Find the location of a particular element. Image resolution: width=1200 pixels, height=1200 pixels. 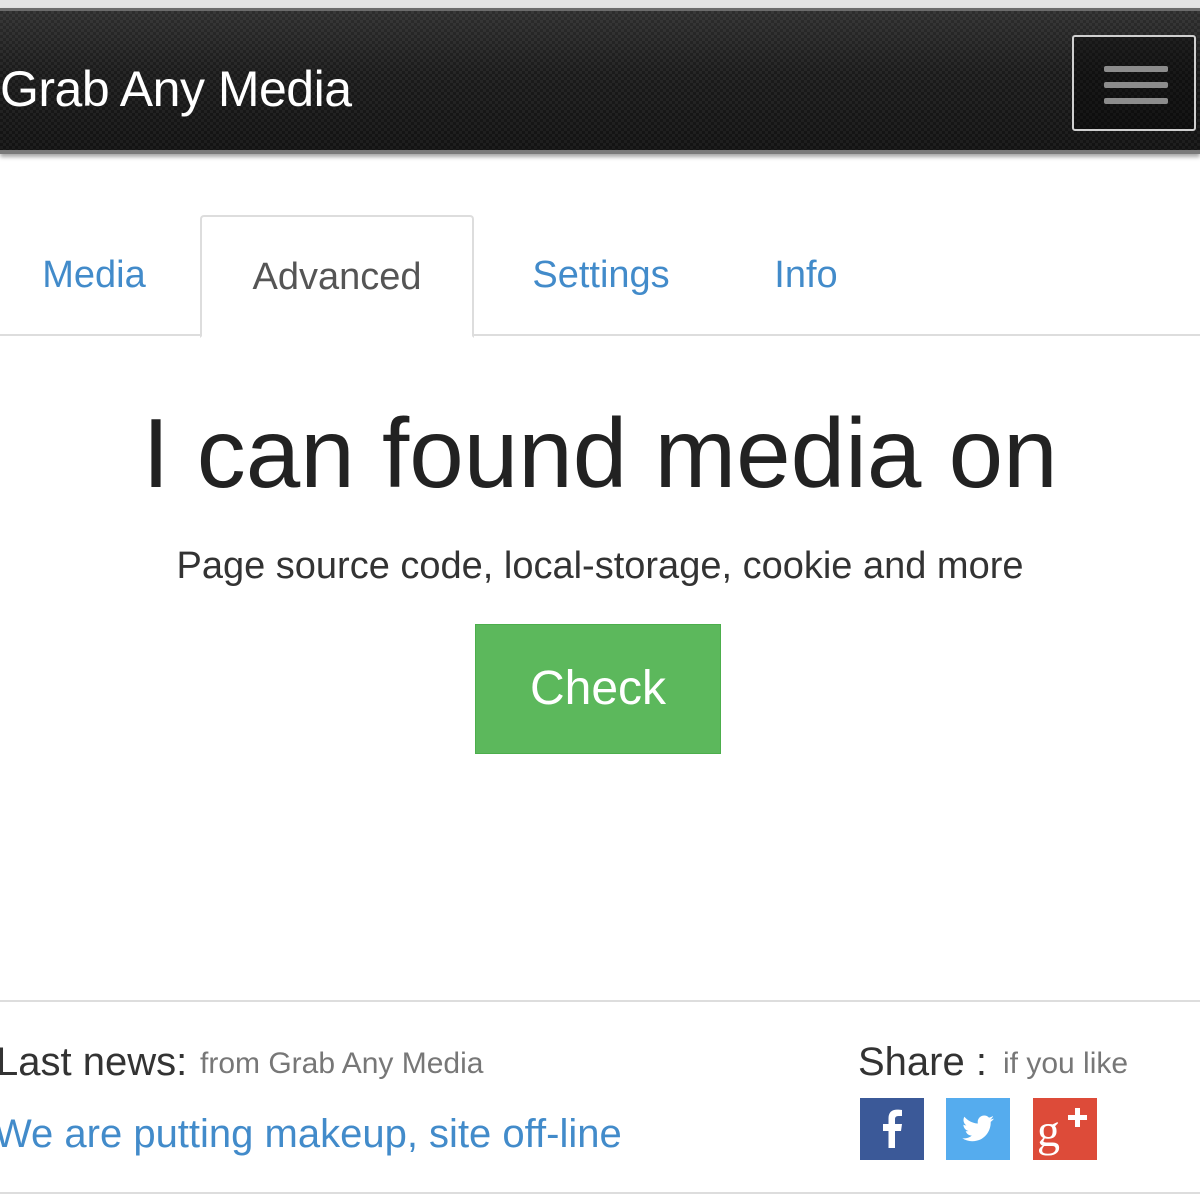

twitter-icon is located at coordinates (978, 1129).